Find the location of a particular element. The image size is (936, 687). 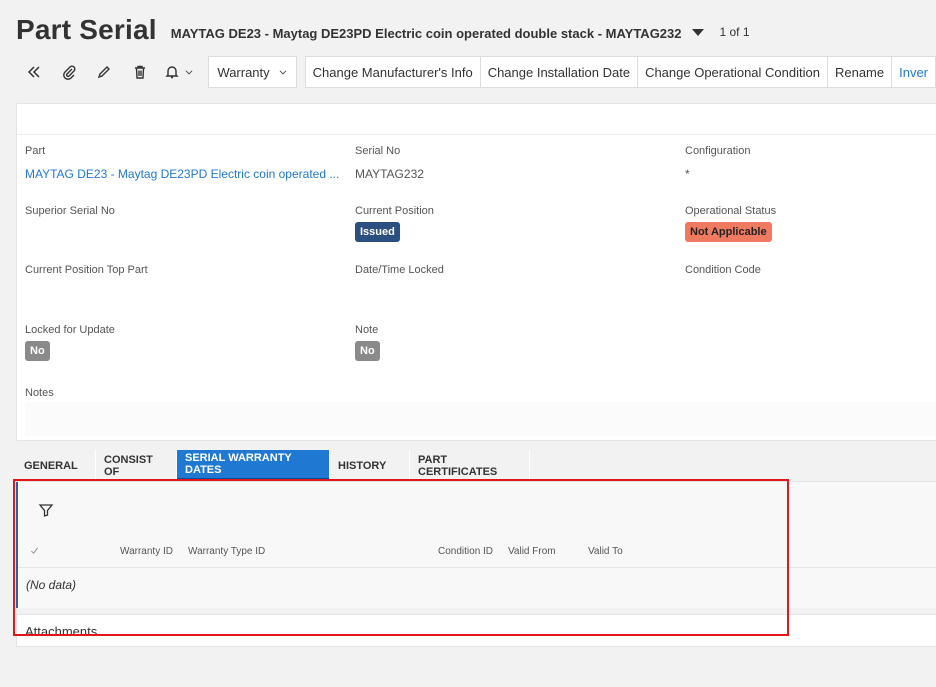

attachments-title: Attachments is located at coordinates (61, 631).